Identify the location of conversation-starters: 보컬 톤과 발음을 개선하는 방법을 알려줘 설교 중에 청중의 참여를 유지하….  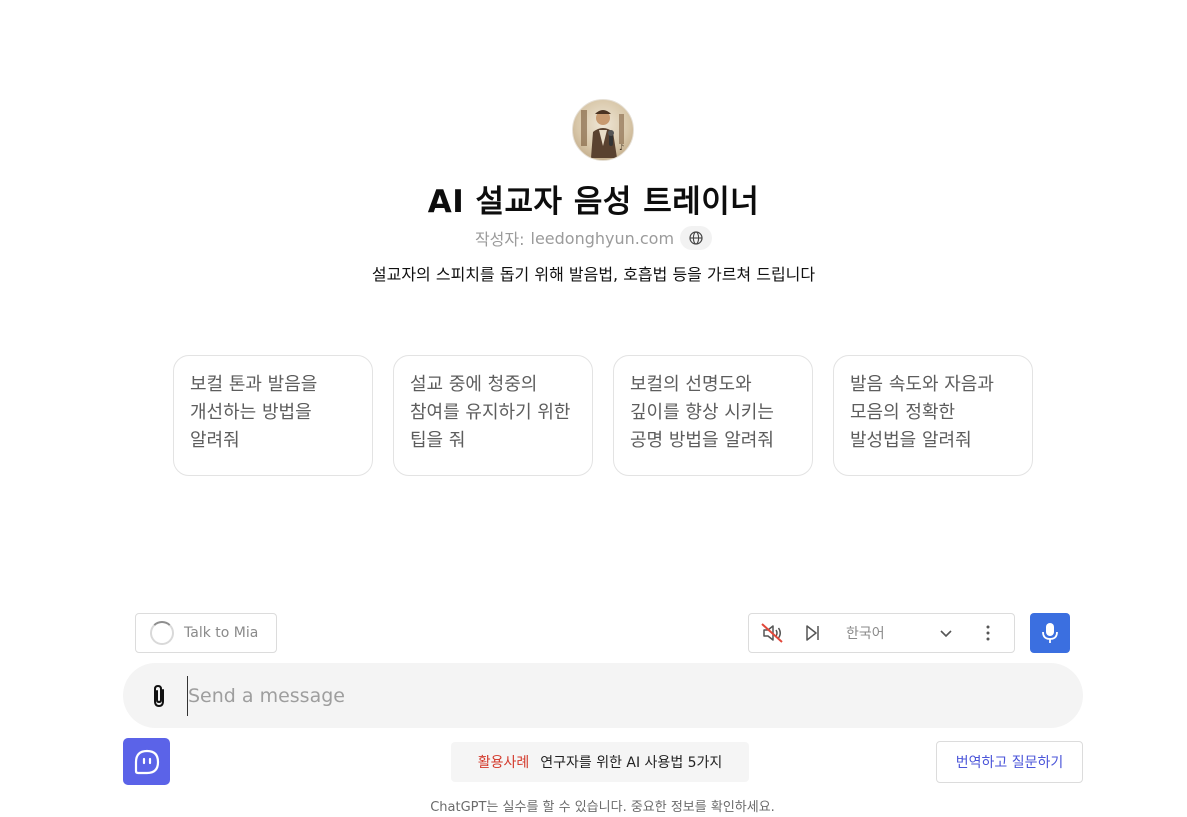
(603, 415).